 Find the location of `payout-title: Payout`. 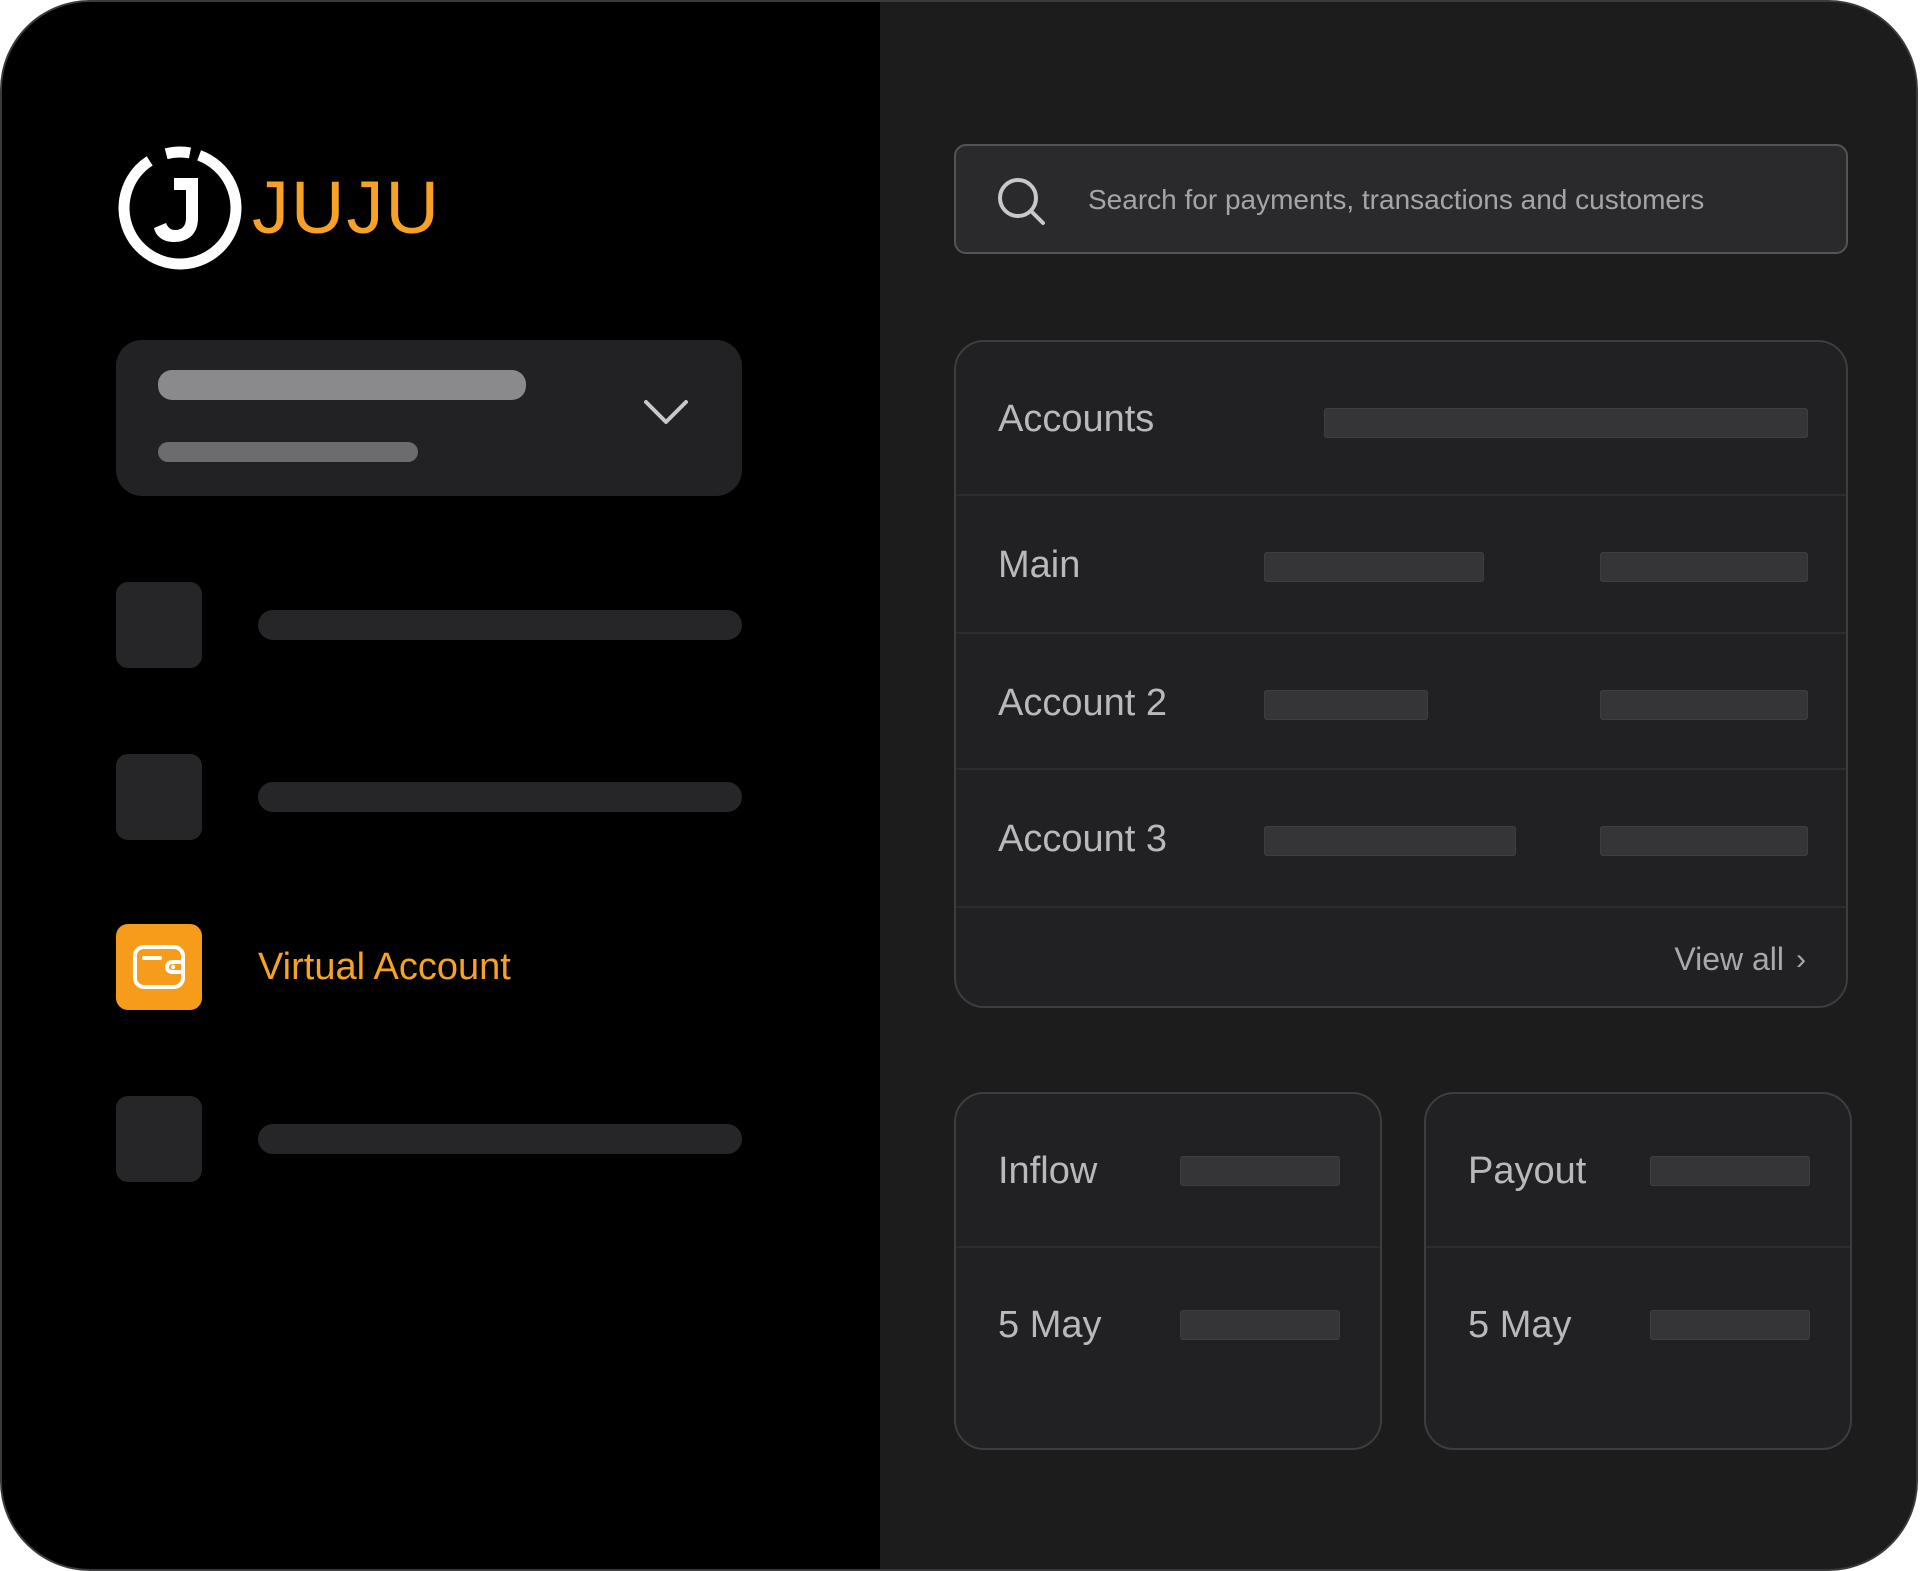

payout-title: Payout is located at coordinates (1527, 1171).